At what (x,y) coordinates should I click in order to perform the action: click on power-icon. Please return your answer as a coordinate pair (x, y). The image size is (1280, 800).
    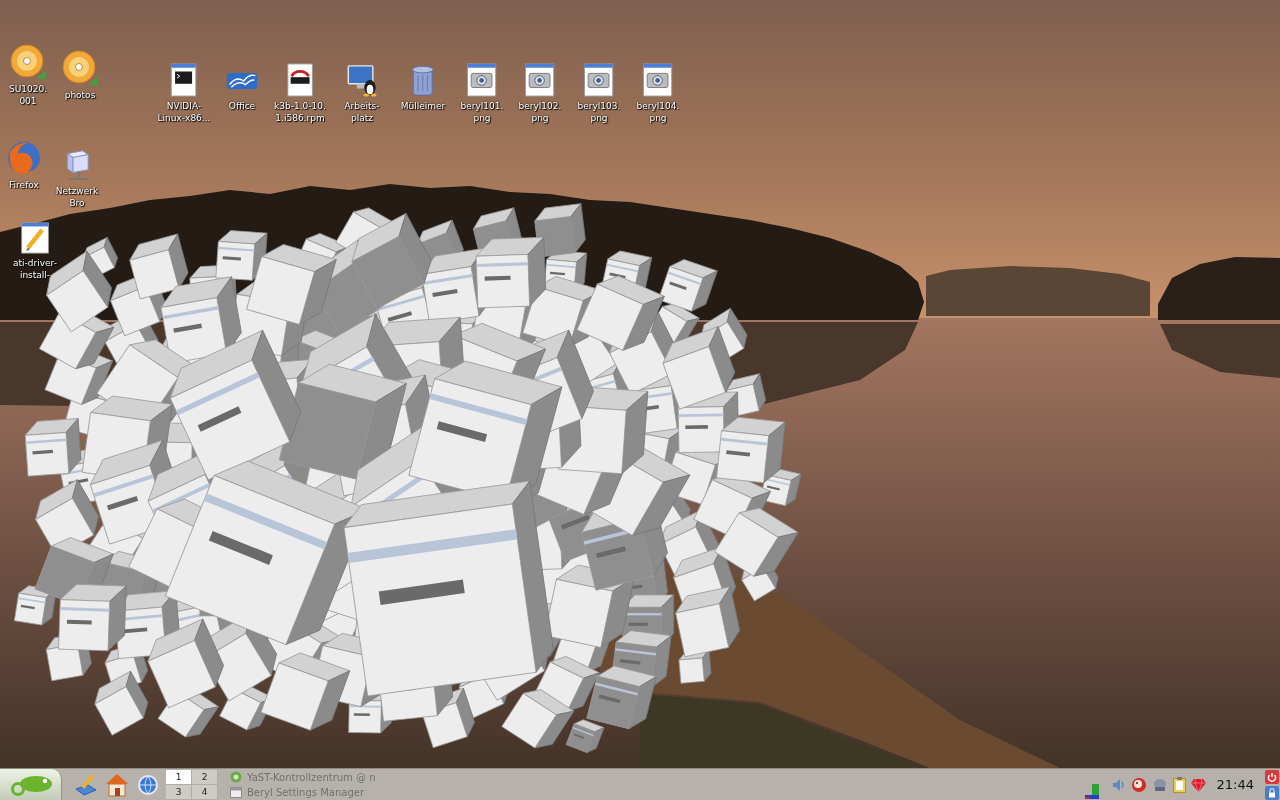
    Looking at the image, I should click on (1272, 776).